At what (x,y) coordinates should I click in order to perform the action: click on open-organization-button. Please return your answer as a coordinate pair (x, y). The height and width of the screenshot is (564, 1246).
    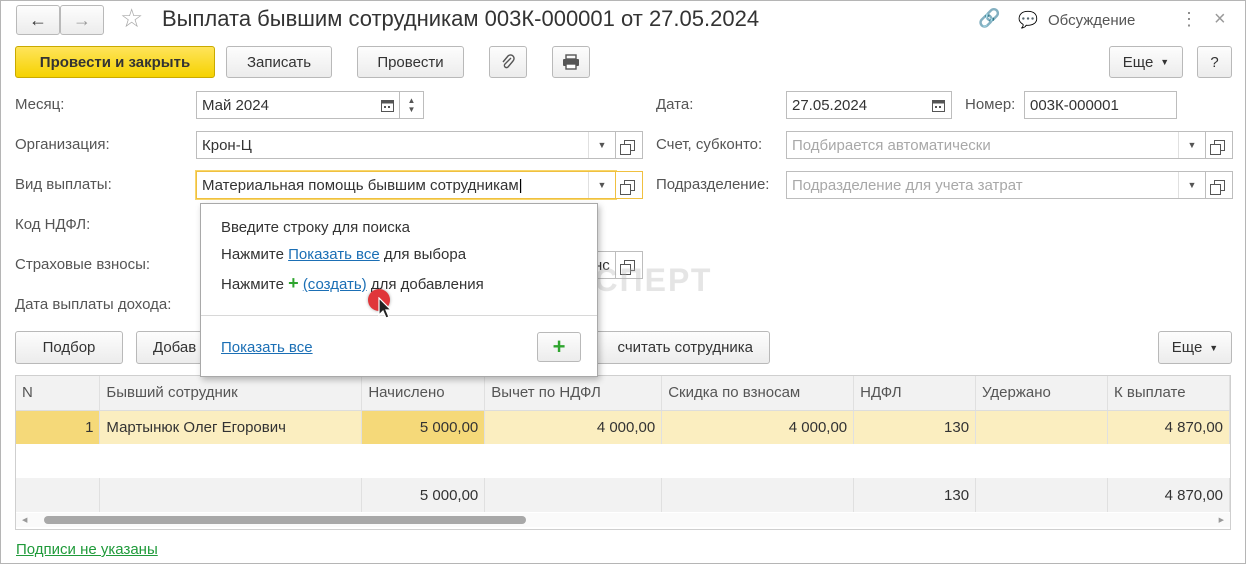
    Looking at the image, I should click on (629, 145).